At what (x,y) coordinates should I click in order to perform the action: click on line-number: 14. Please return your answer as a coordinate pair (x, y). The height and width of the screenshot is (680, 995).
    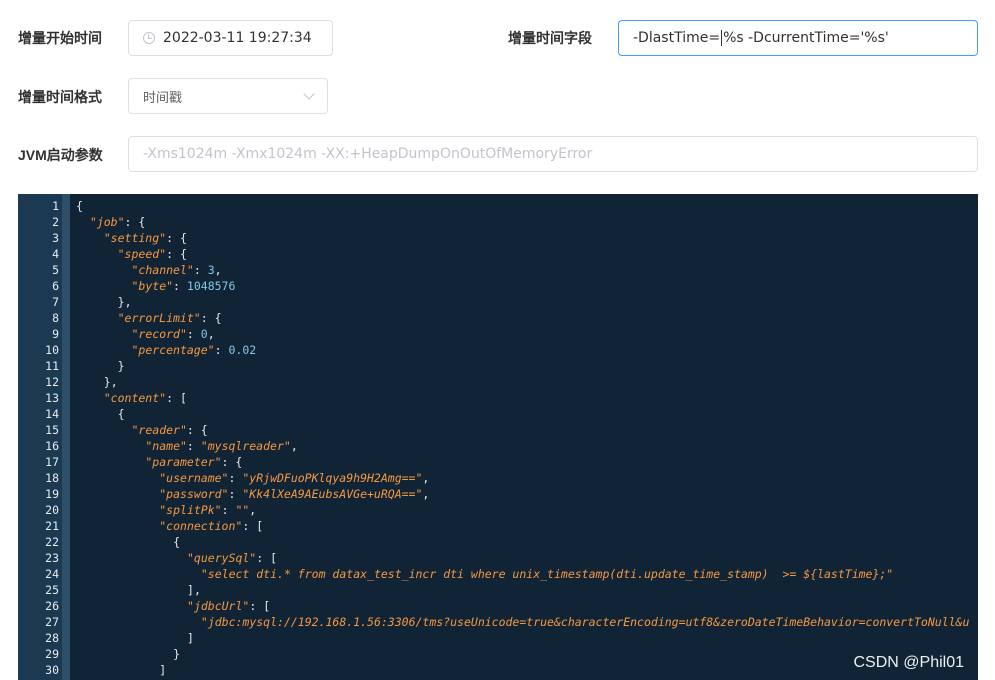
    Looking at the image, I should click on (52, 414).